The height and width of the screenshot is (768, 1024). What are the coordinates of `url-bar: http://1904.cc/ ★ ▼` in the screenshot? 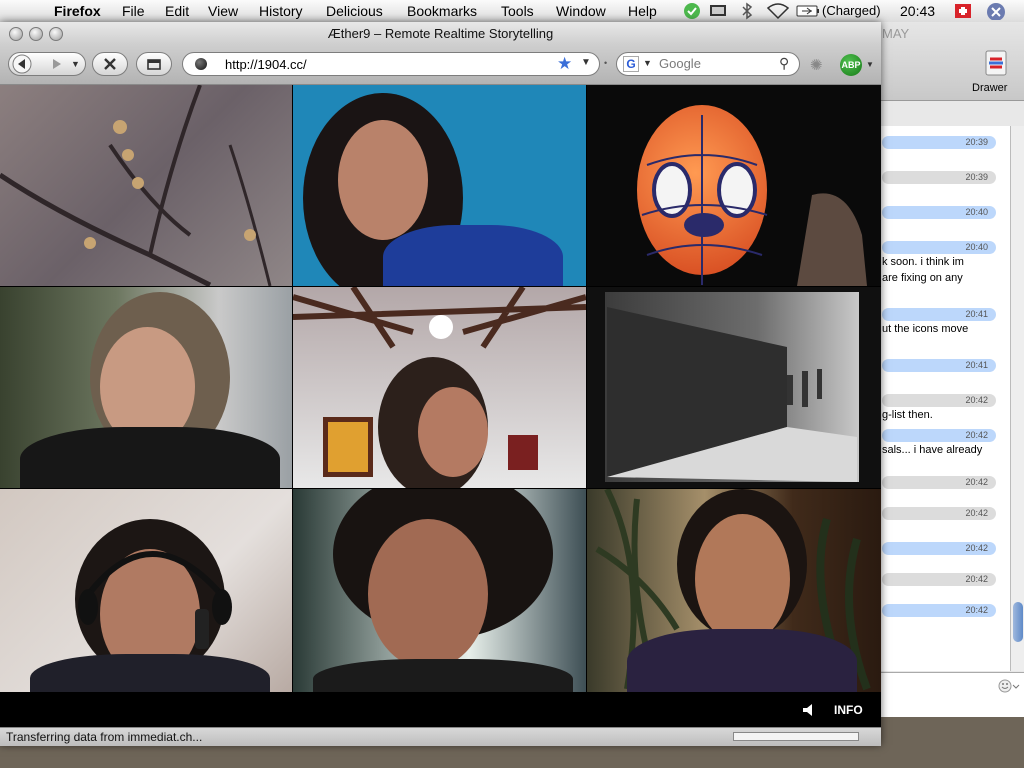 It's located at (391, 64).